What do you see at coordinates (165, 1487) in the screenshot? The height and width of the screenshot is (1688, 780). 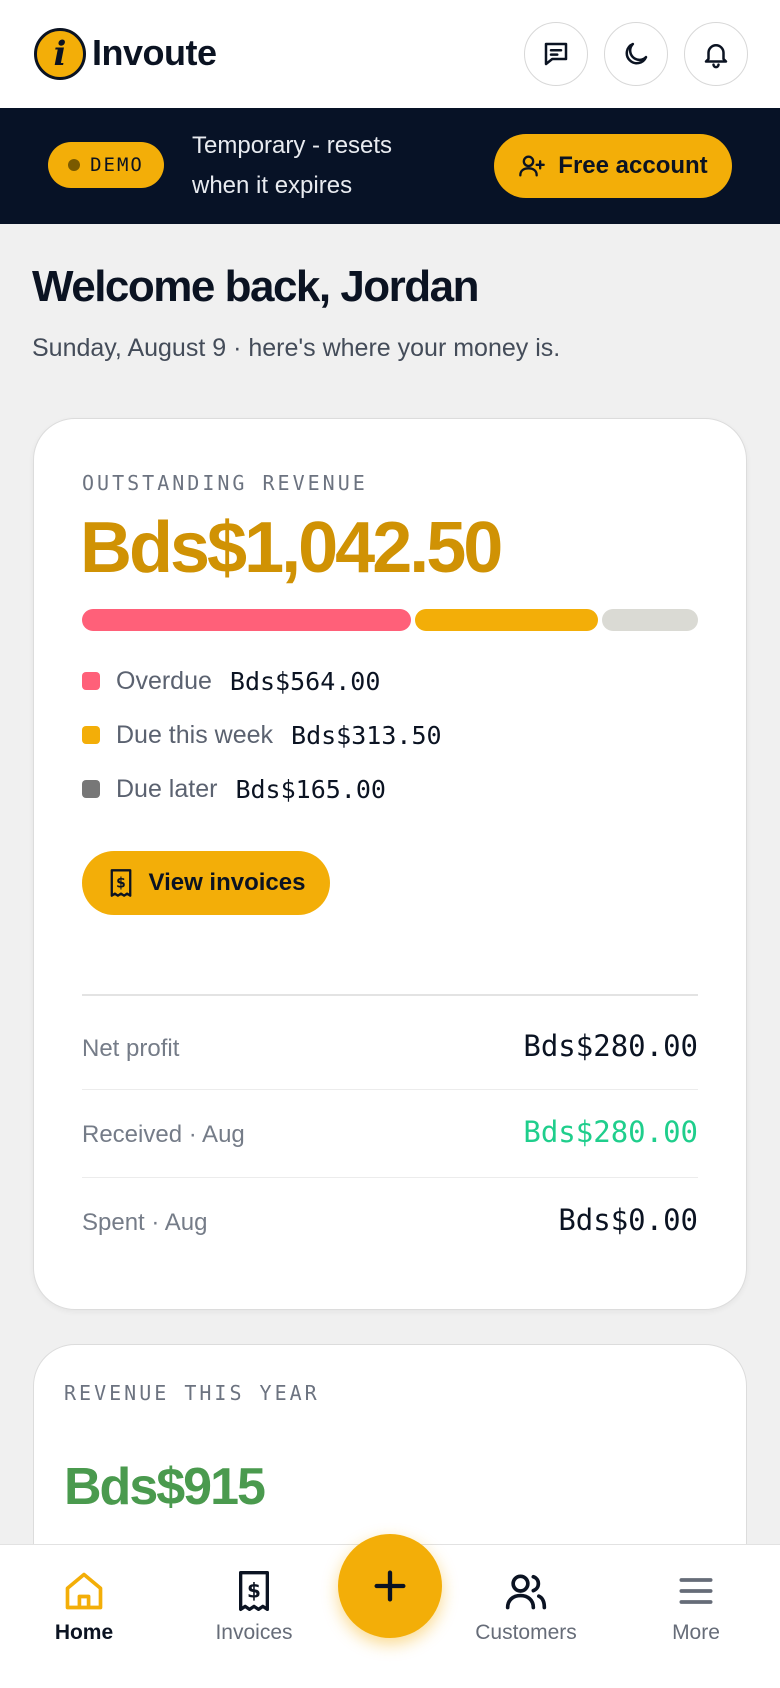 I see `revenue-year-value: Bds$915` at bounding box center [165, 1487].